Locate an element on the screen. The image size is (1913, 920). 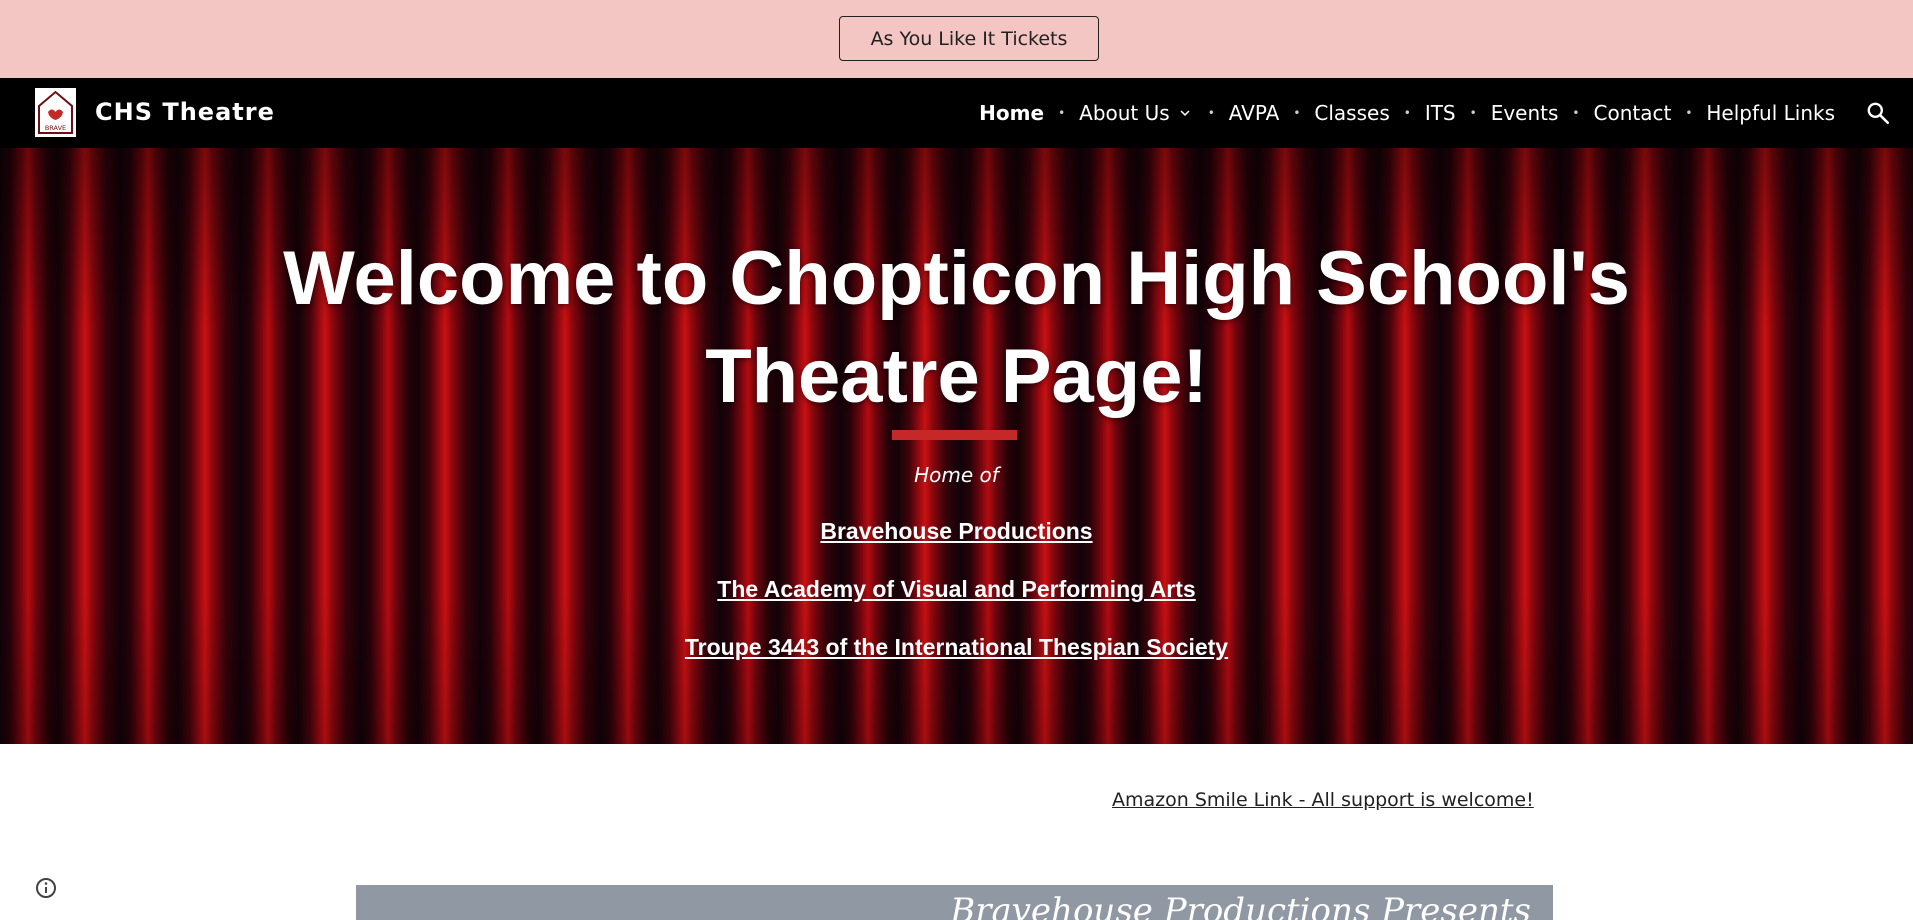
nav-item-its: ITS is located at coordinates (1440, 113).